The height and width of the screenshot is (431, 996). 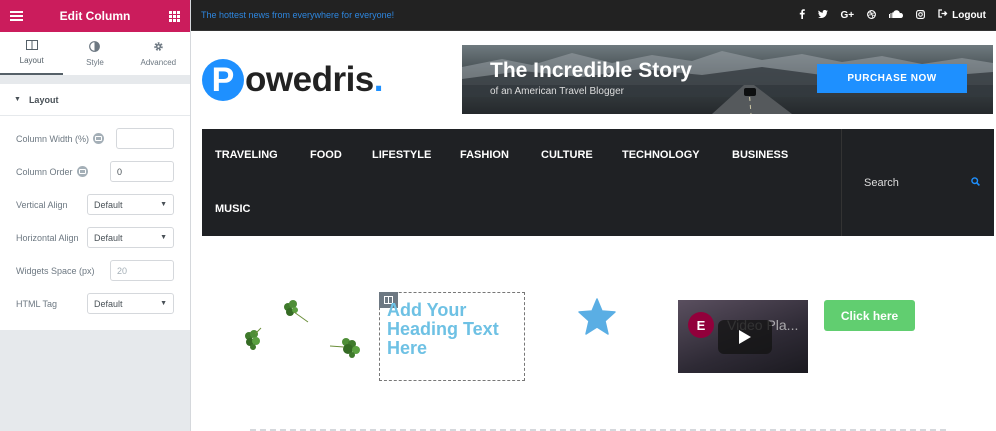 What do you see at coordinates (943, 15) in the screenshot?
I see `logout-icon` at bounding box center [943, 15].